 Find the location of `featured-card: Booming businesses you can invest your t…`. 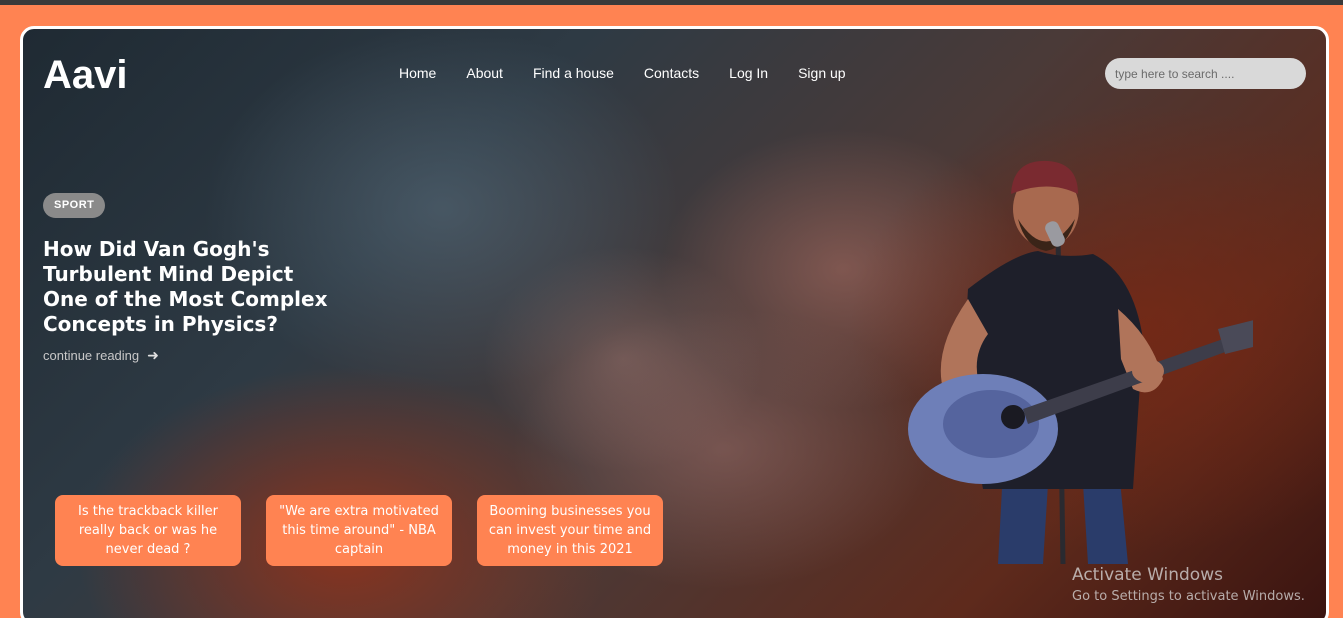

featured-card: Booming businesses you can invest your t… is located at coordinates (570, 530).